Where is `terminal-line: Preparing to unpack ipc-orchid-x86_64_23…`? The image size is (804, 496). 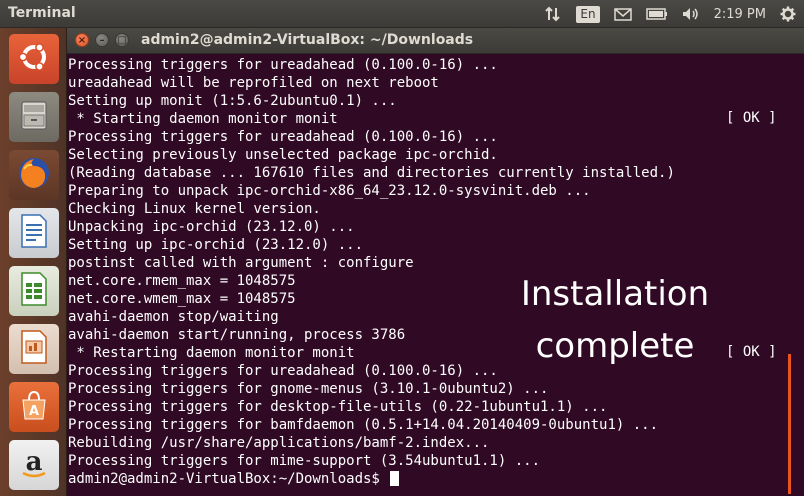 terminal-line: Preparing to unpack ipc-orchid-x86_64_23… is located at coordinates (329, 191).